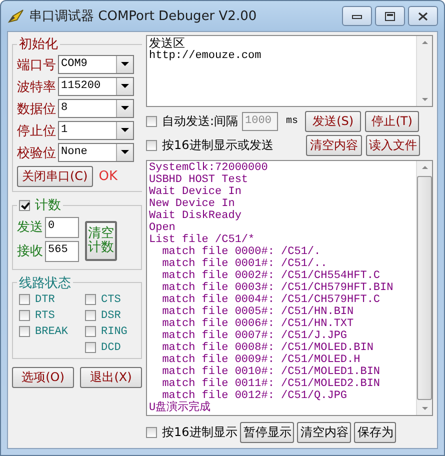  I want to click on send-text: http://emouze.com, so click(281, 56).